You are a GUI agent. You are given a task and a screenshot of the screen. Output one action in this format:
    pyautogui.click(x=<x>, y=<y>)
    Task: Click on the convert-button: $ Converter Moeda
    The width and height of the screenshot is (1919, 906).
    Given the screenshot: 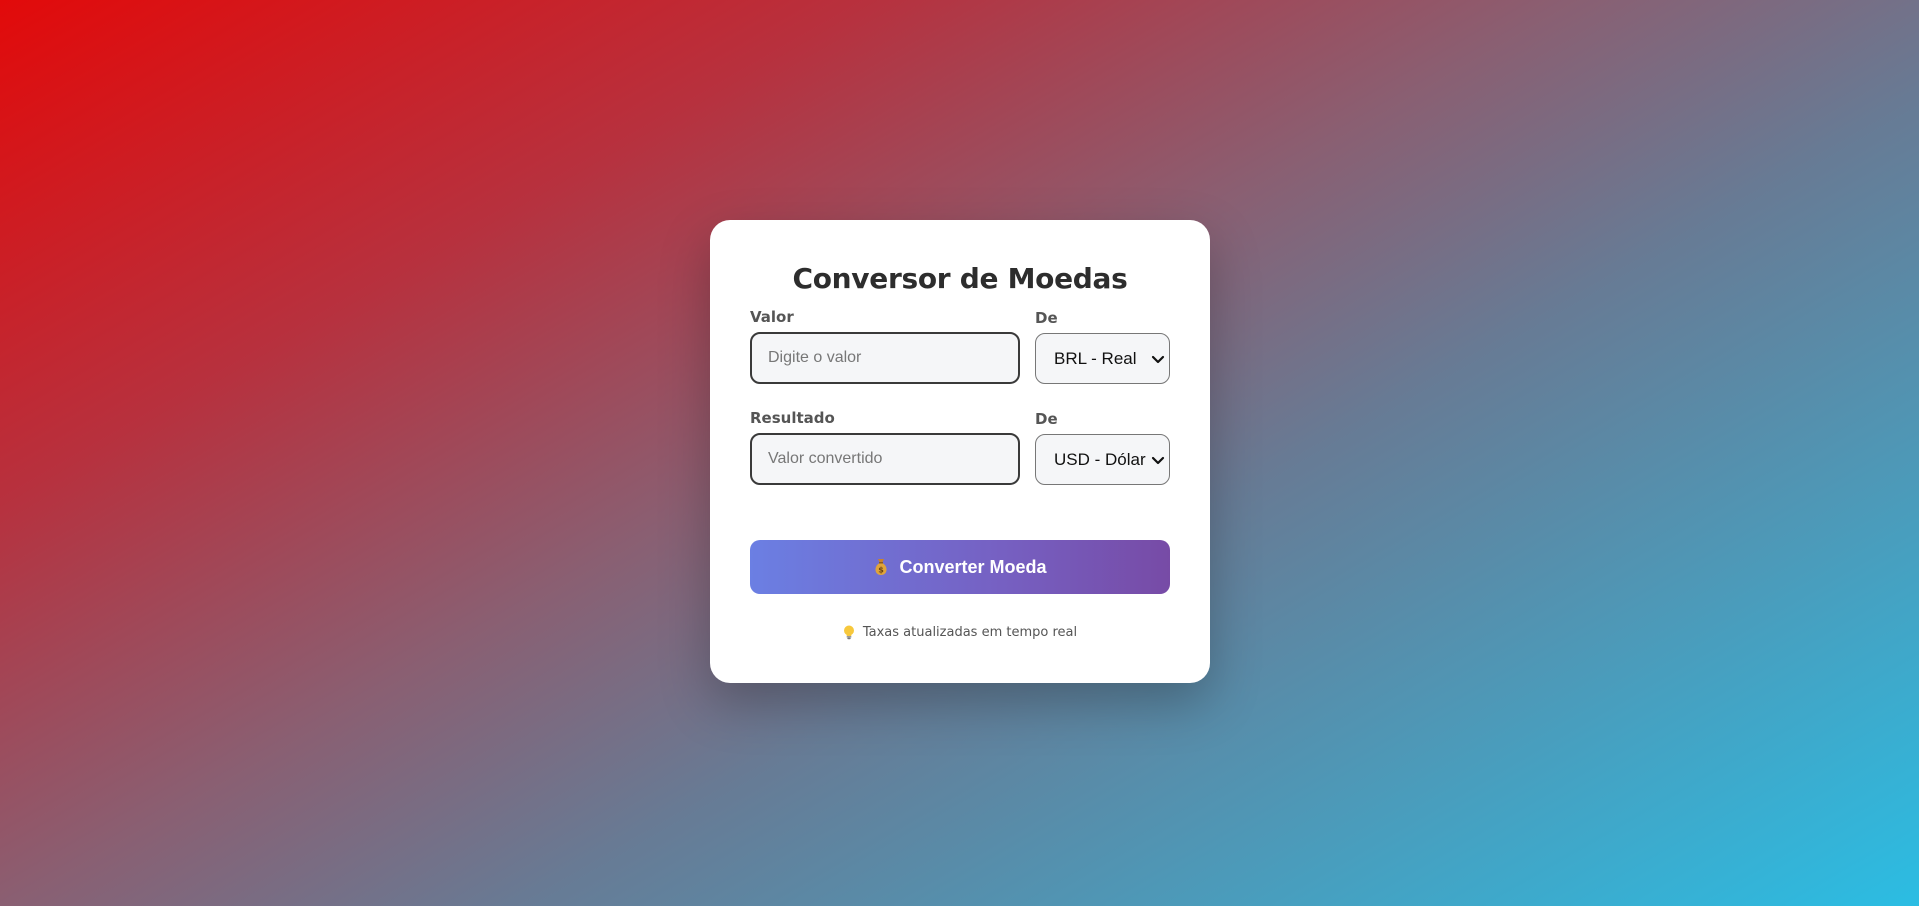 What is the action you would take?
    pyautogui.click(x=960, y=567)
    